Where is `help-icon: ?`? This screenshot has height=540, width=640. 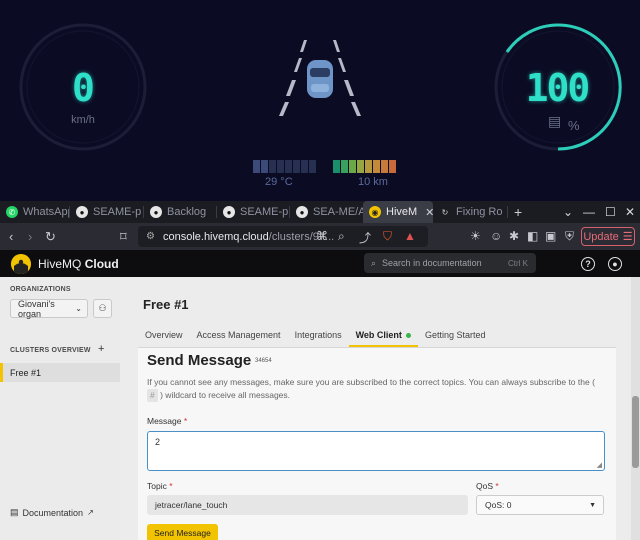 help-icon: ? is located at coordinates (588, 264).